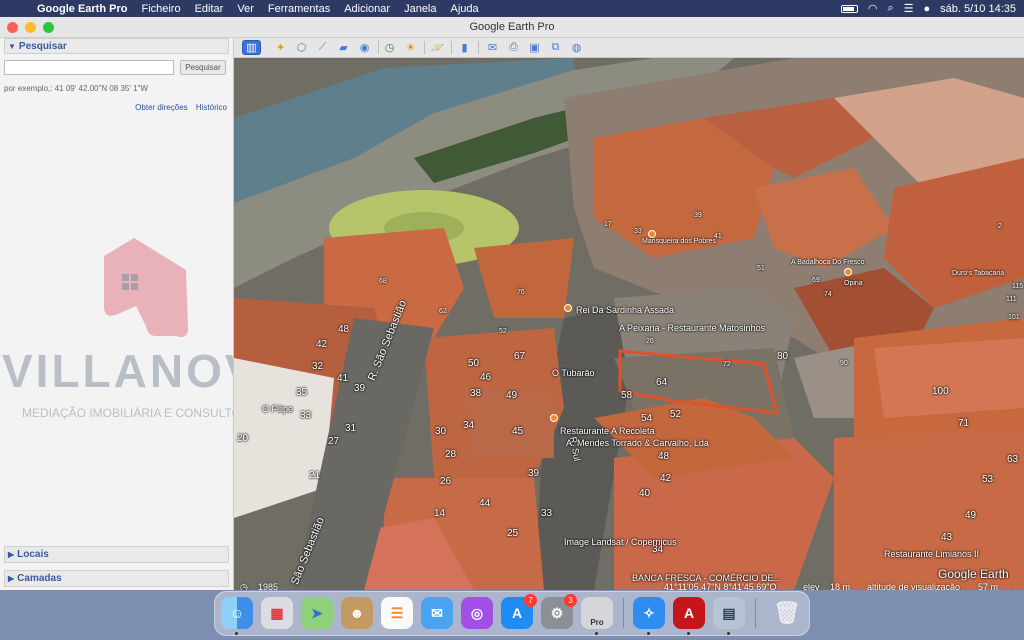 The width and height of the screenshot is (1024, 640). Describe the element at coordinates (389, 47) in the screenshot. I see `historical-imagery-icon: ◷` at that location.